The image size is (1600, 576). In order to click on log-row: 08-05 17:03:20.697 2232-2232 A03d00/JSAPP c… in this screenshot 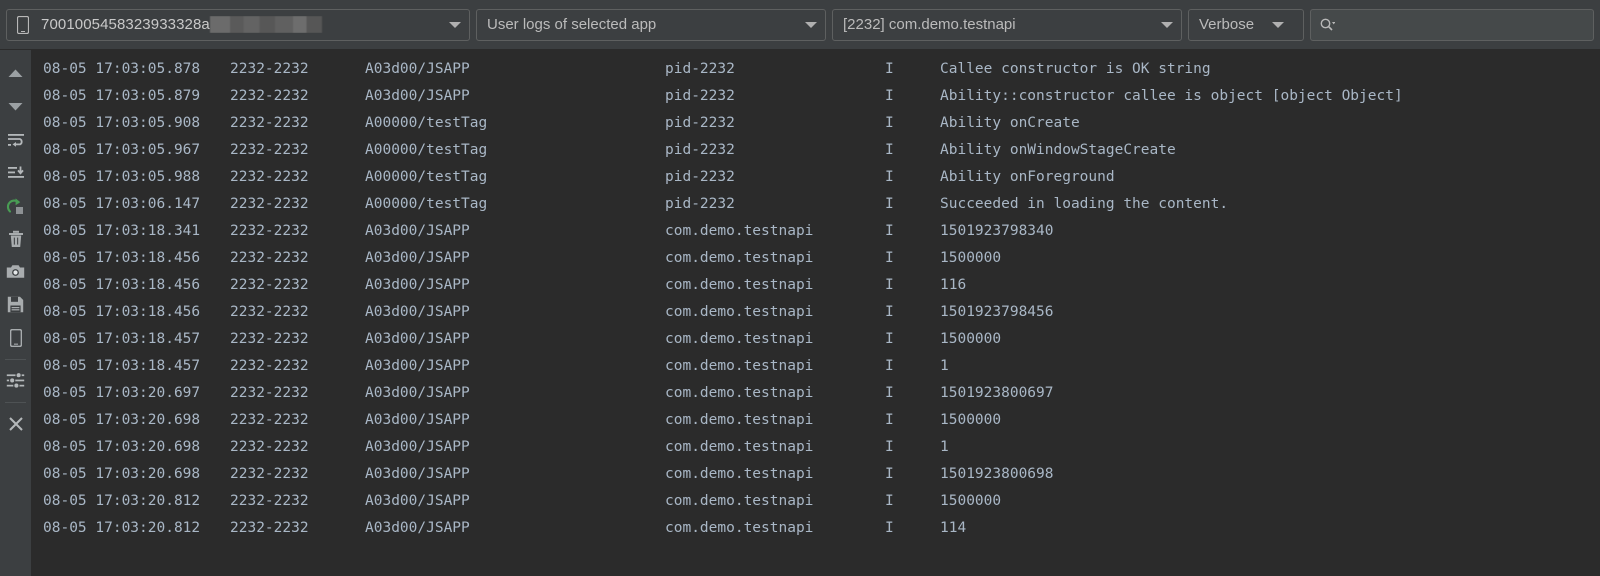, I will do `click(815, 393)`.